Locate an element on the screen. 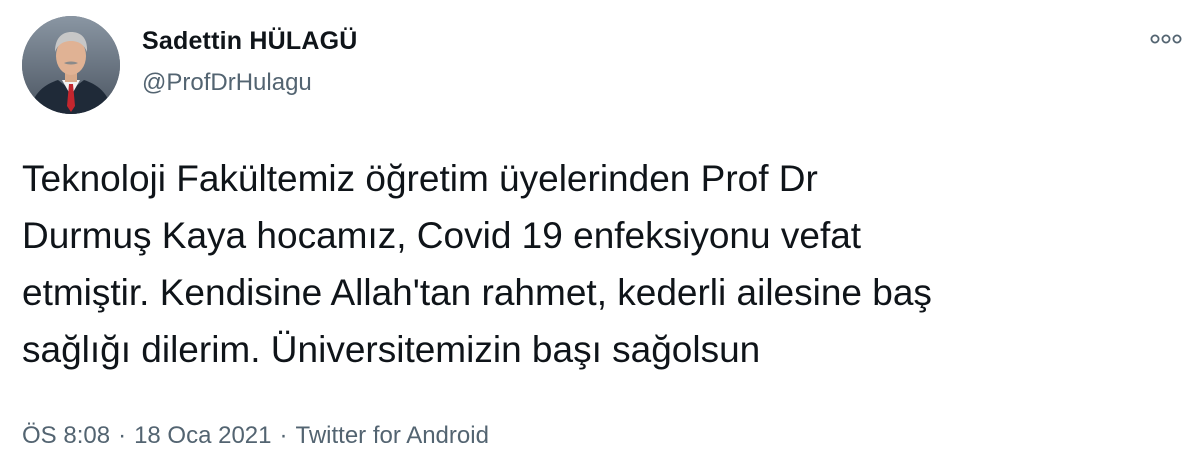 This screenshot has height=472, width=1200. tweet-source-link: Twitter for Android is located at coordinates (392, 435).